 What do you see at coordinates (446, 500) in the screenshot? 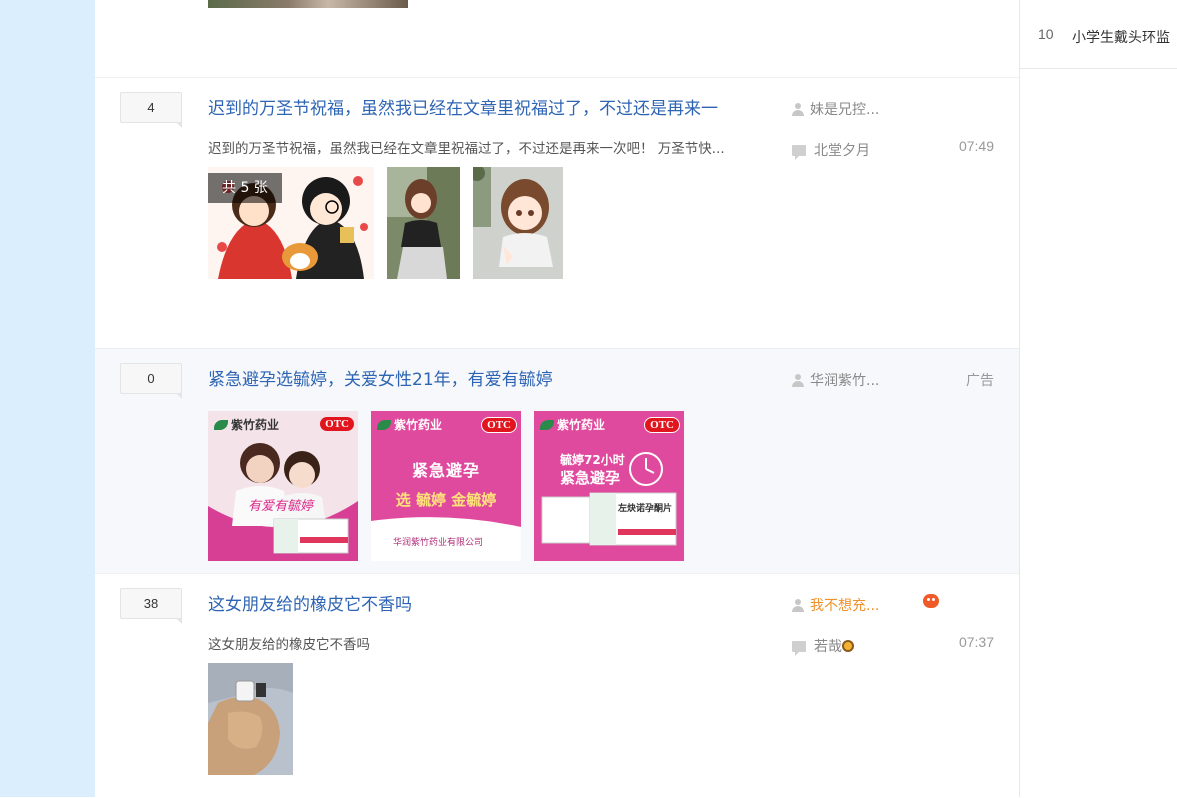
I see `ad-subline: 选 毓婷 金毓婷` at bounding box center [446, 500].